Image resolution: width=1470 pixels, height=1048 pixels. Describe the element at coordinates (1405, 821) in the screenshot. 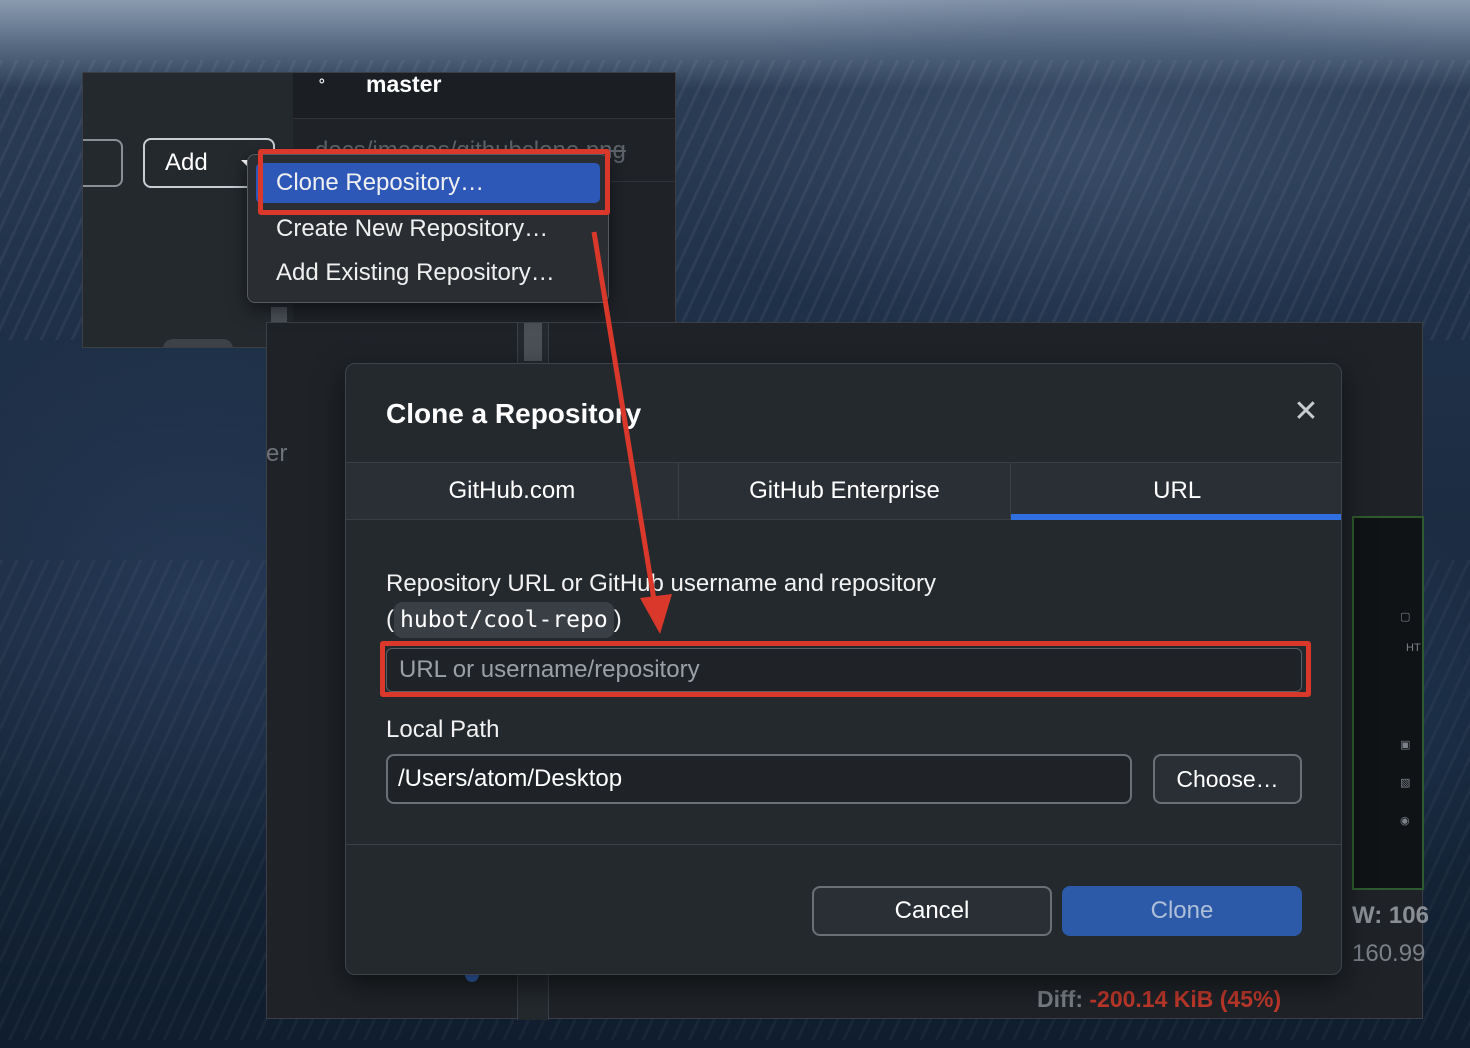

I see `bot-icon: ◉` at that location.